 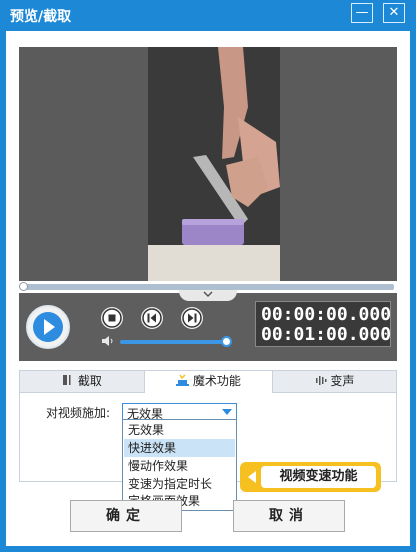 What do you see at coordinates (179, 448) in the screenshot?
I see `effect-option-fast-forward: 快进效果` at bounding box center [179, 448].